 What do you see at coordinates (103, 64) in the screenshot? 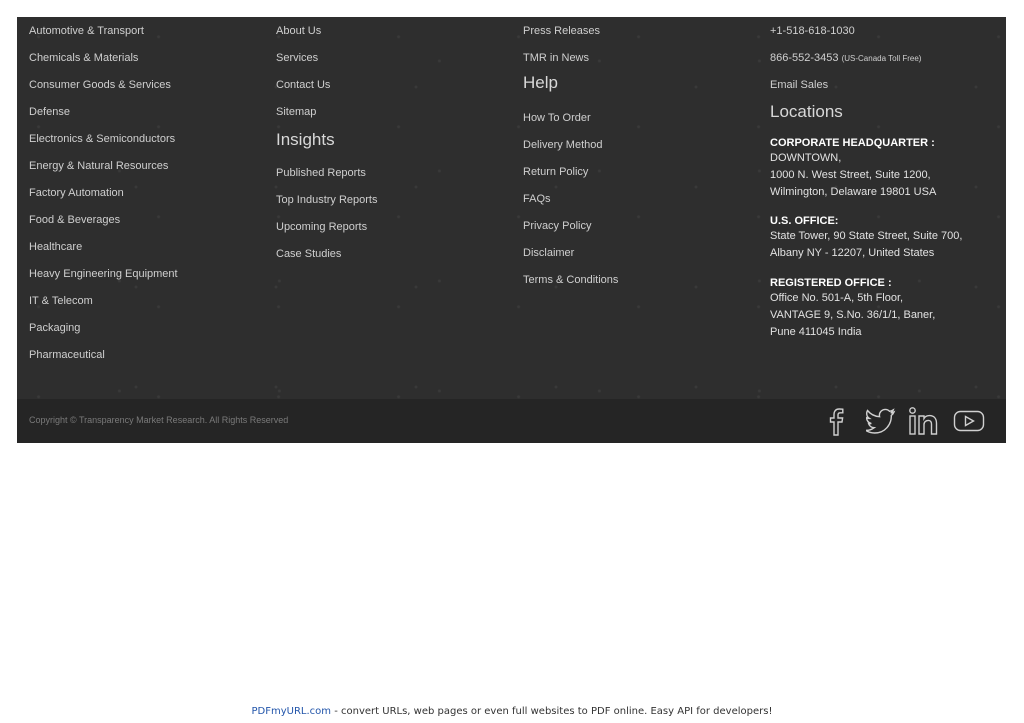
I see `industry-link: Chemicals & Materials` at bounding box center [103, 64].